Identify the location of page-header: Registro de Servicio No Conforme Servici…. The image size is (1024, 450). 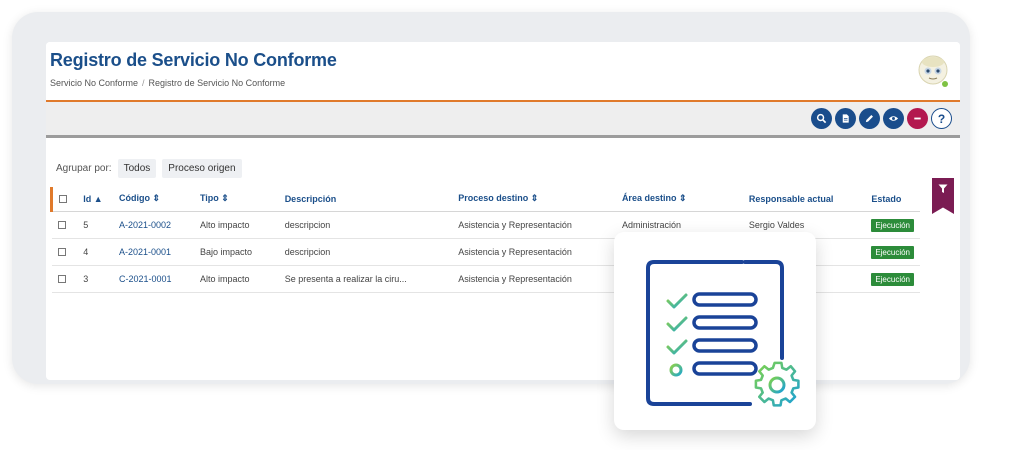
(503, 72).